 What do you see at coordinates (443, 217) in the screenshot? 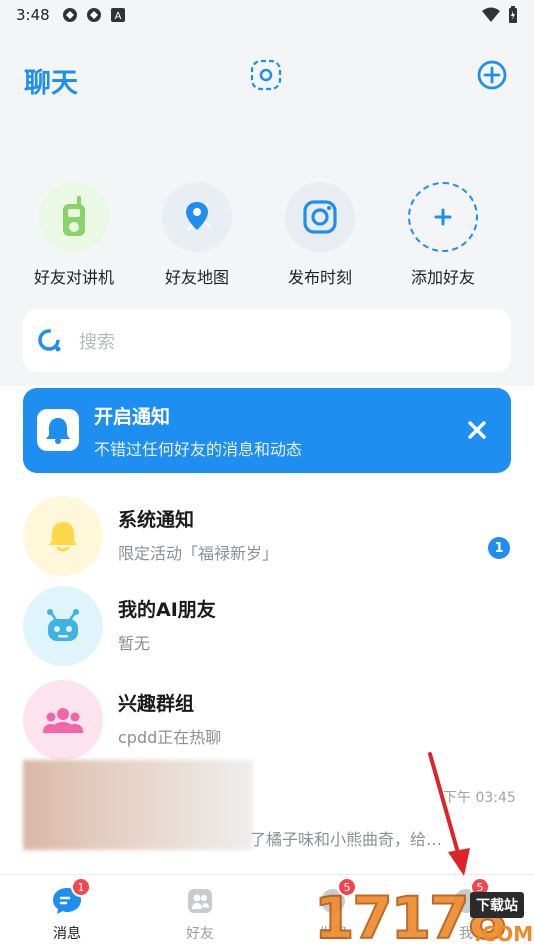
I see `plus-icon` at bounding box center [443, 217].